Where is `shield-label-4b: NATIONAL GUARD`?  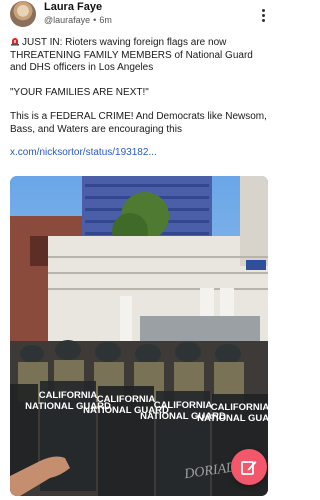 shield-label-4b: NATIONAL GUARD is located at coordinates (232, 418).